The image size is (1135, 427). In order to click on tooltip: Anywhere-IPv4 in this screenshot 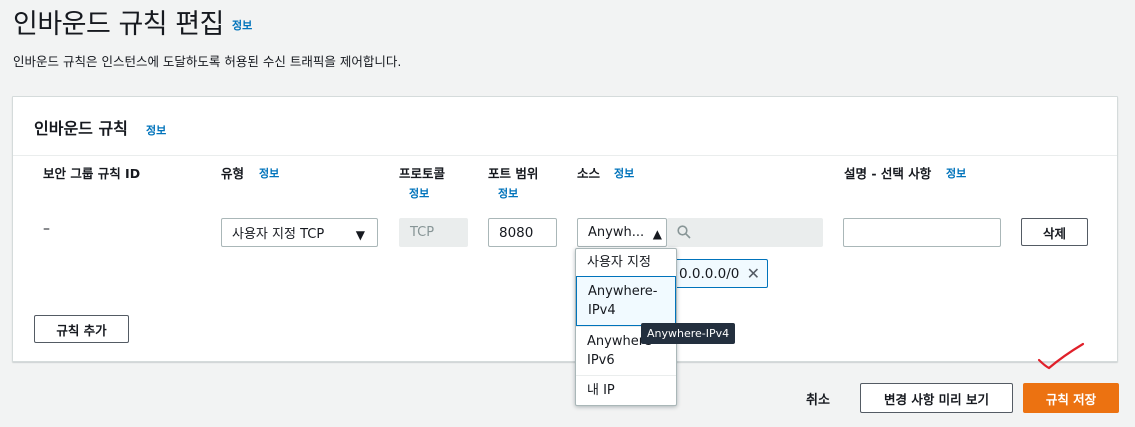, I will do `click(688, 333)`.